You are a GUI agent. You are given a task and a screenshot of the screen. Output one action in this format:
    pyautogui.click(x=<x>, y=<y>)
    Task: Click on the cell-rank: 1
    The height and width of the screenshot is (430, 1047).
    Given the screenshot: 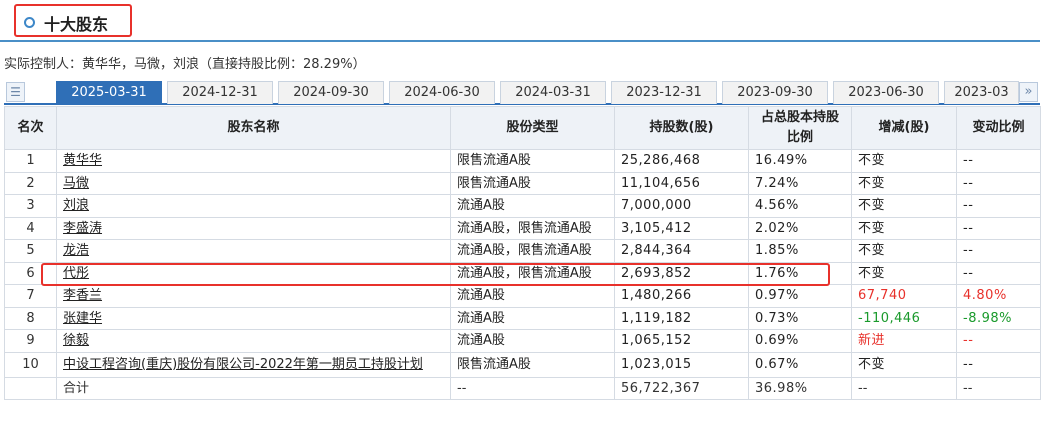 What is the action you would take?
    pyautogui.click(x=30, y=161)
    